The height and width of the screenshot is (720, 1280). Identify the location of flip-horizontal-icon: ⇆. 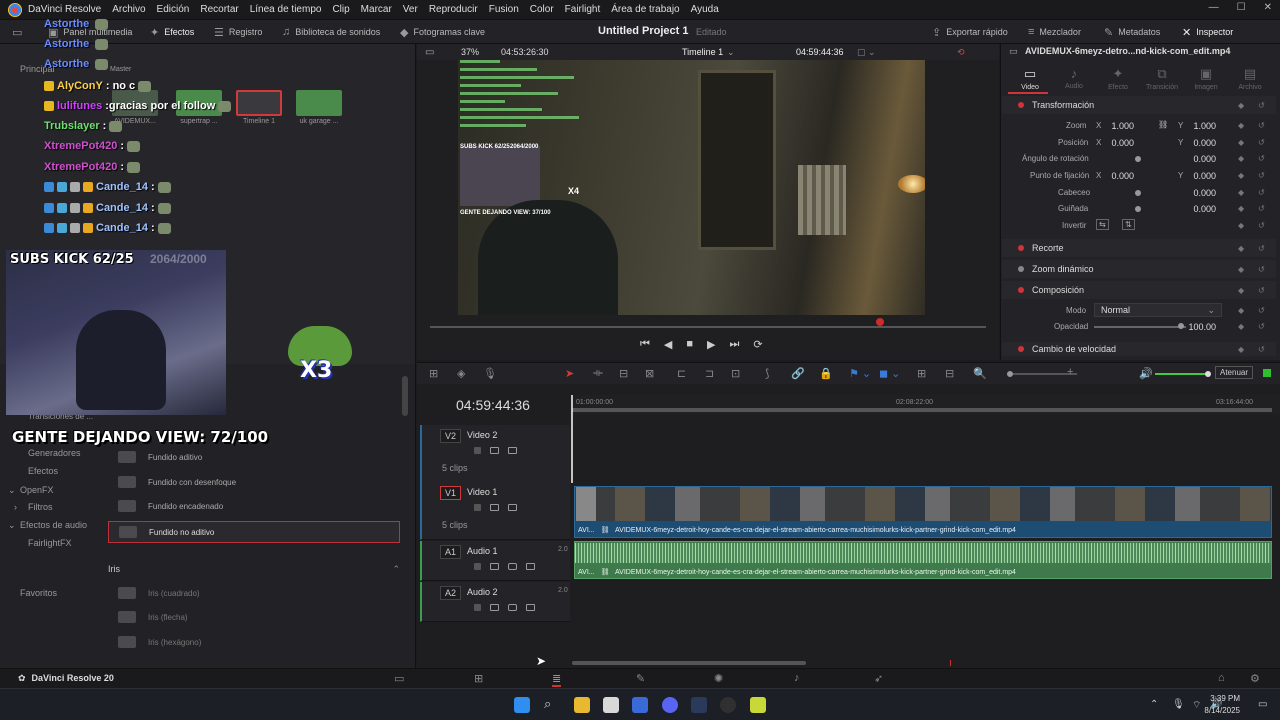
(1102, 224).